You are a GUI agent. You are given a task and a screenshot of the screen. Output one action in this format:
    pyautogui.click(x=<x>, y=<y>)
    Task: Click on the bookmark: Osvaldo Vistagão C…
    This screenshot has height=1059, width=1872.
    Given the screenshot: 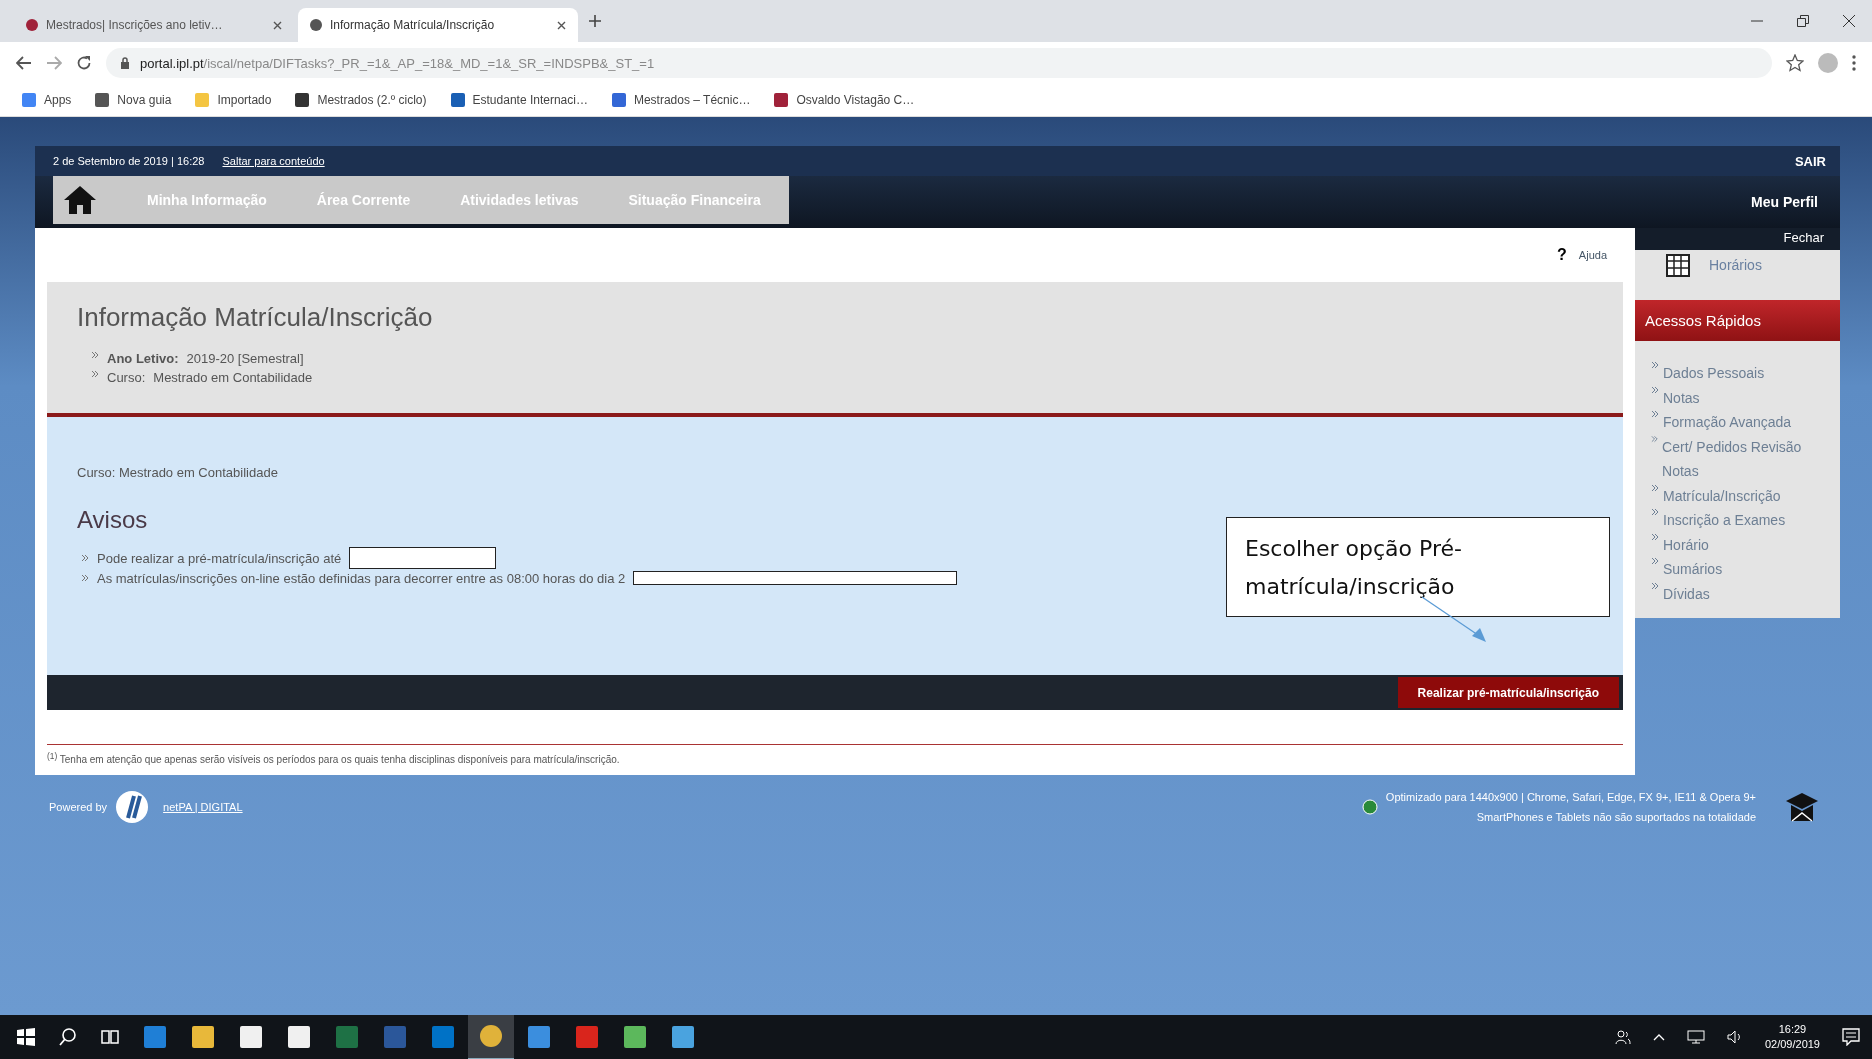 What is the action you would take?
    pyautogui.click(x=844, y=100)
    